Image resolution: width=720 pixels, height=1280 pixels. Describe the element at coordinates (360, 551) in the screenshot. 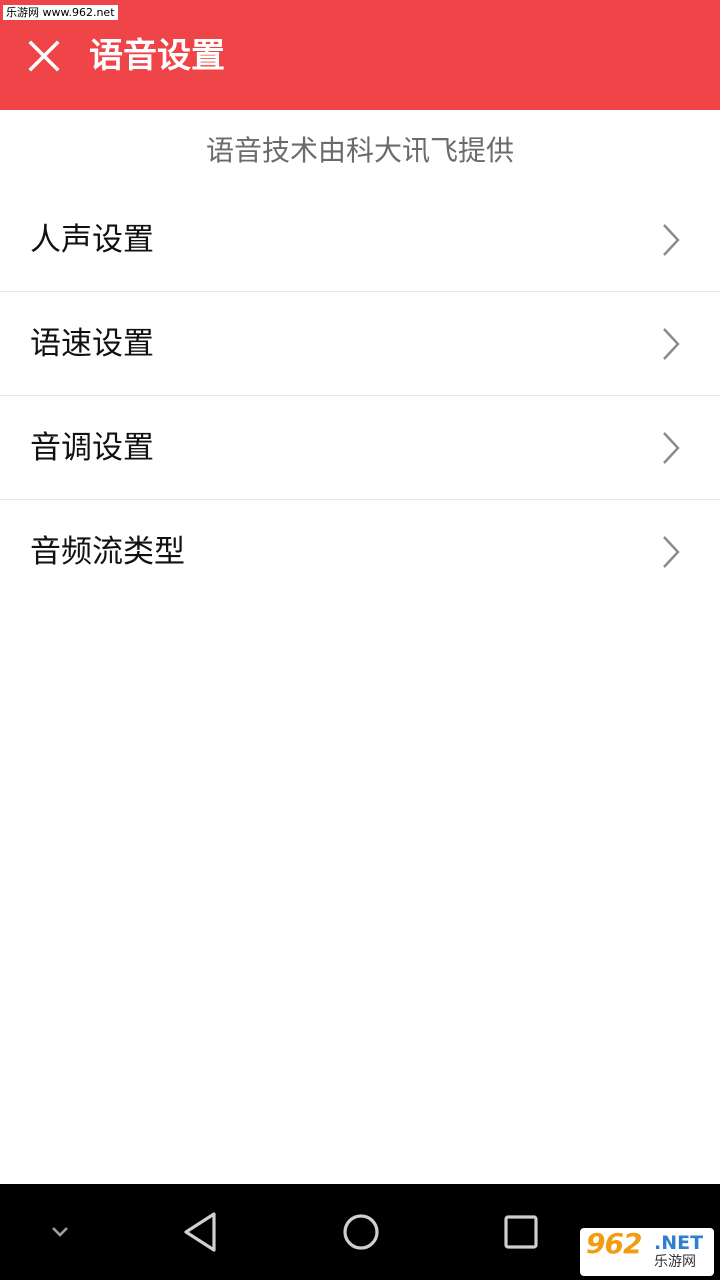

I see `menu-item-stream-type: 音频流类型` at that location.